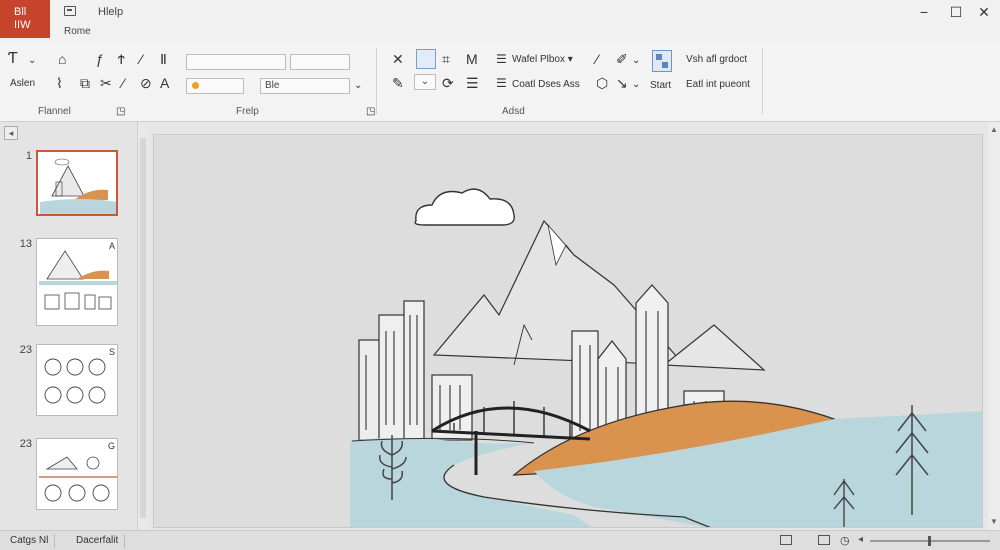  Describe the element at coordinates (426, 59) in the screenshot. I see `picture-icon` at that location.